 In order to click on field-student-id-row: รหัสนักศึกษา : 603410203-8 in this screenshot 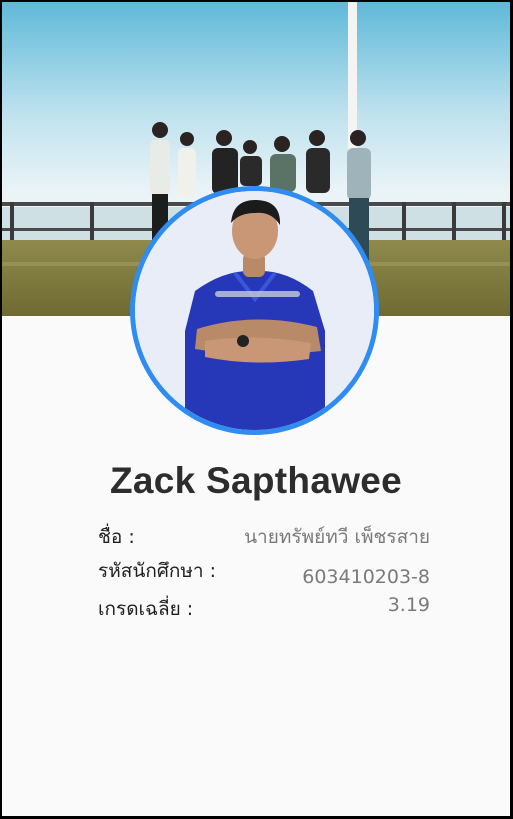, I will do `click(264, 572)`.